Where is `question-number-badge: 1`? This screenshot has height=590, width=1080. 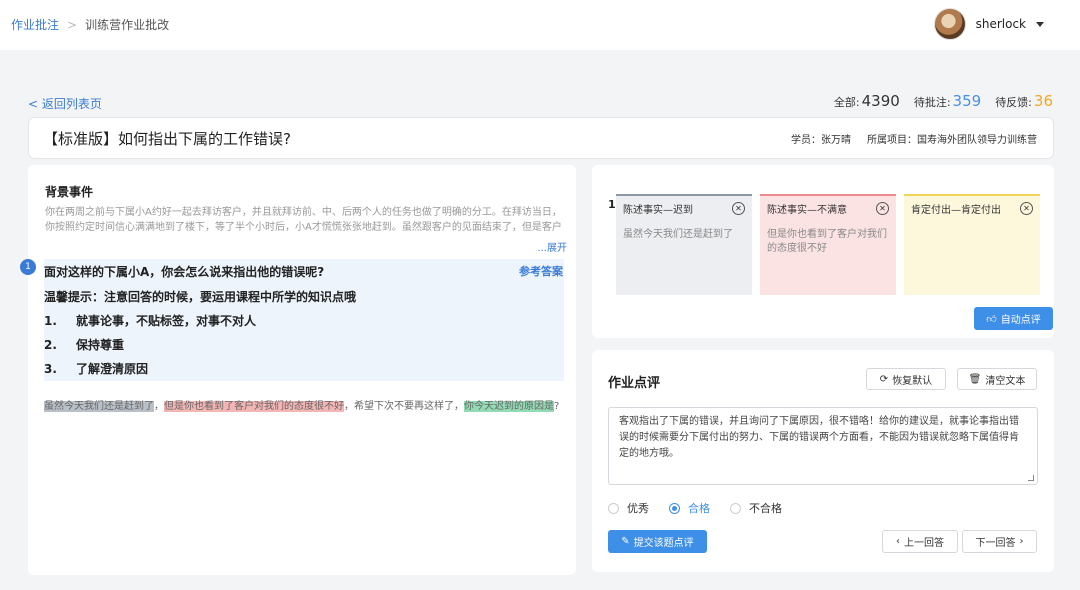
question-number-badge: 1 is located at coordinates (28, 267).